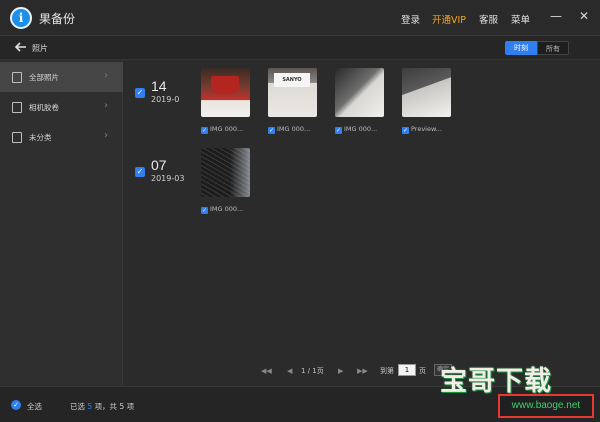 The width and height of the screenshot is (600, 422). I want to click on select-all-checkbox: ✓, so click(16, 405).